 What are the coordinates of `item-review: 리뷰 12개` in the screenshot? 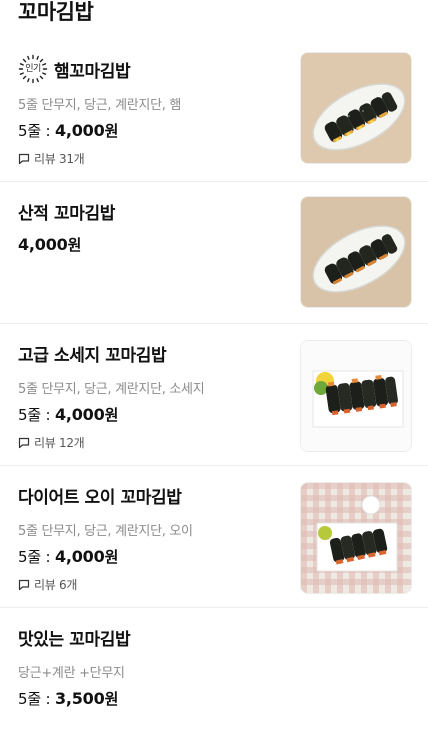 It's located at (51, 442).